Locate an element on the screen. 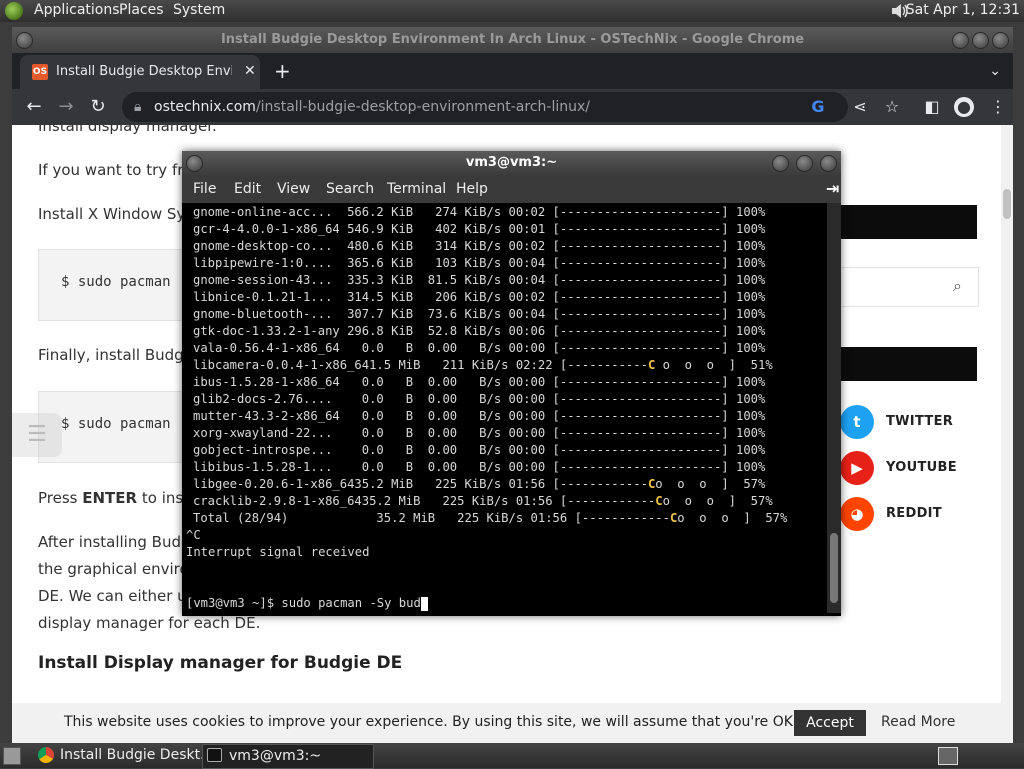 The image size is (1024, 769). terminal-text: Interrupt signal received is located at coordinates (278, 552).